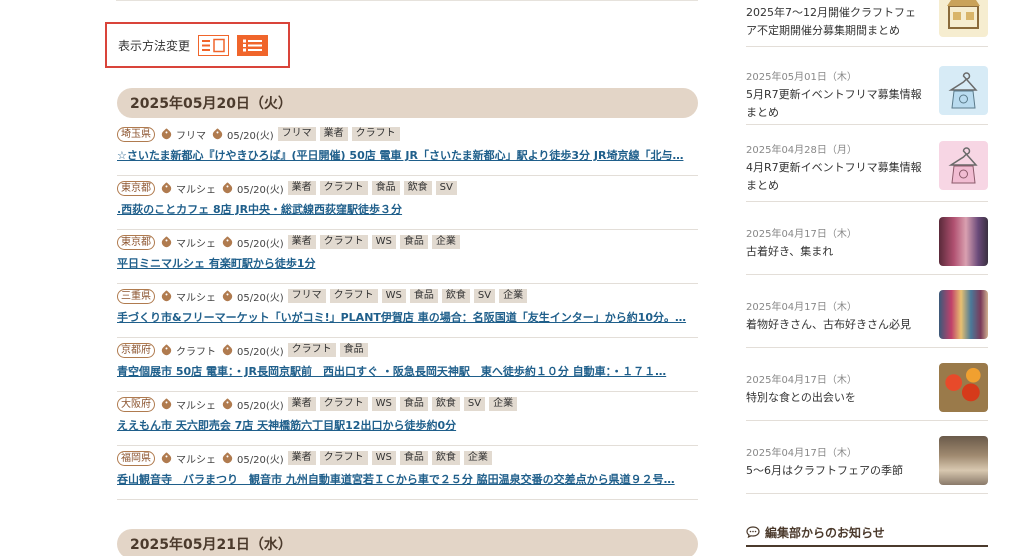 The height and width of the screenshot is (556, 1024). What do you see at coordinates (407, 242) in the screenshot?
I see `event-meta: 東京都 マルシェ 05/20(火) 業者 クラフト WS 食品 企業` at bounding box center [407, 242].